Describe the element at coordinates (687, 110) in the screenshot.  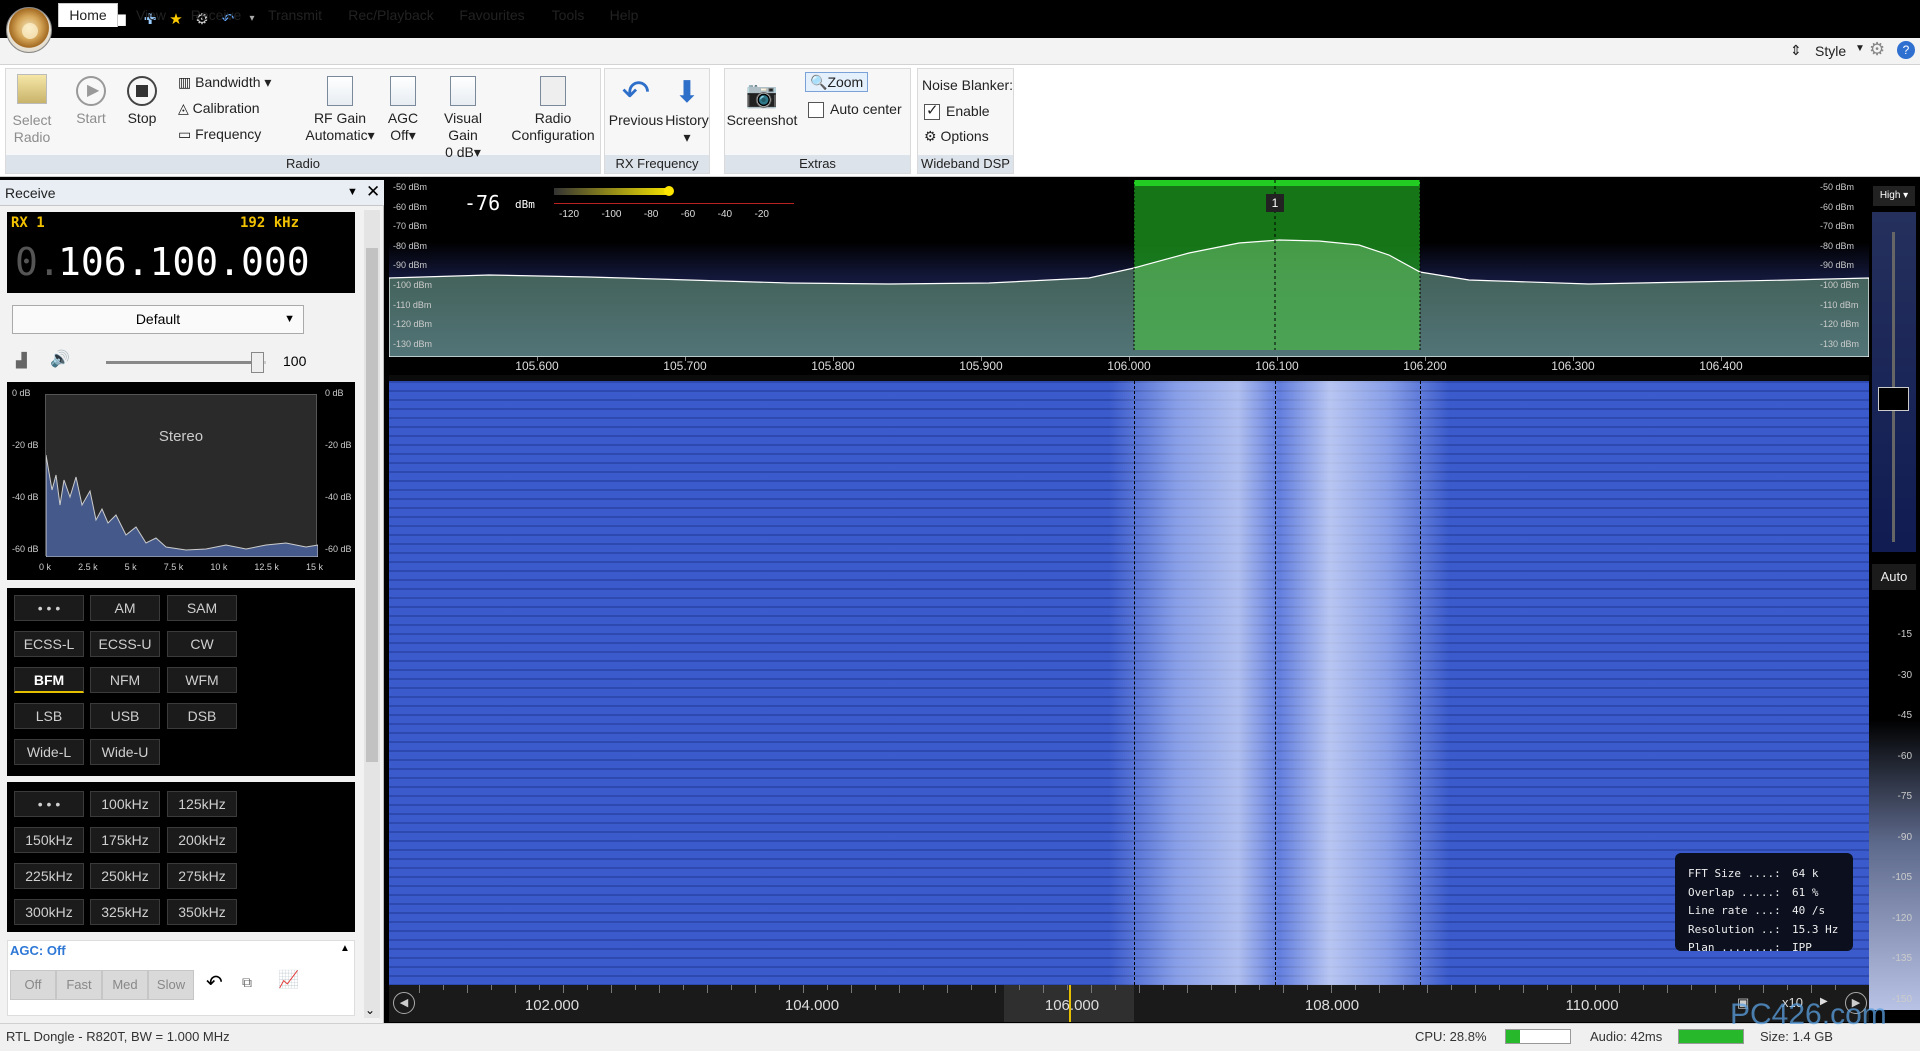
I see `history-button: ⬇ History ▾` at that location.